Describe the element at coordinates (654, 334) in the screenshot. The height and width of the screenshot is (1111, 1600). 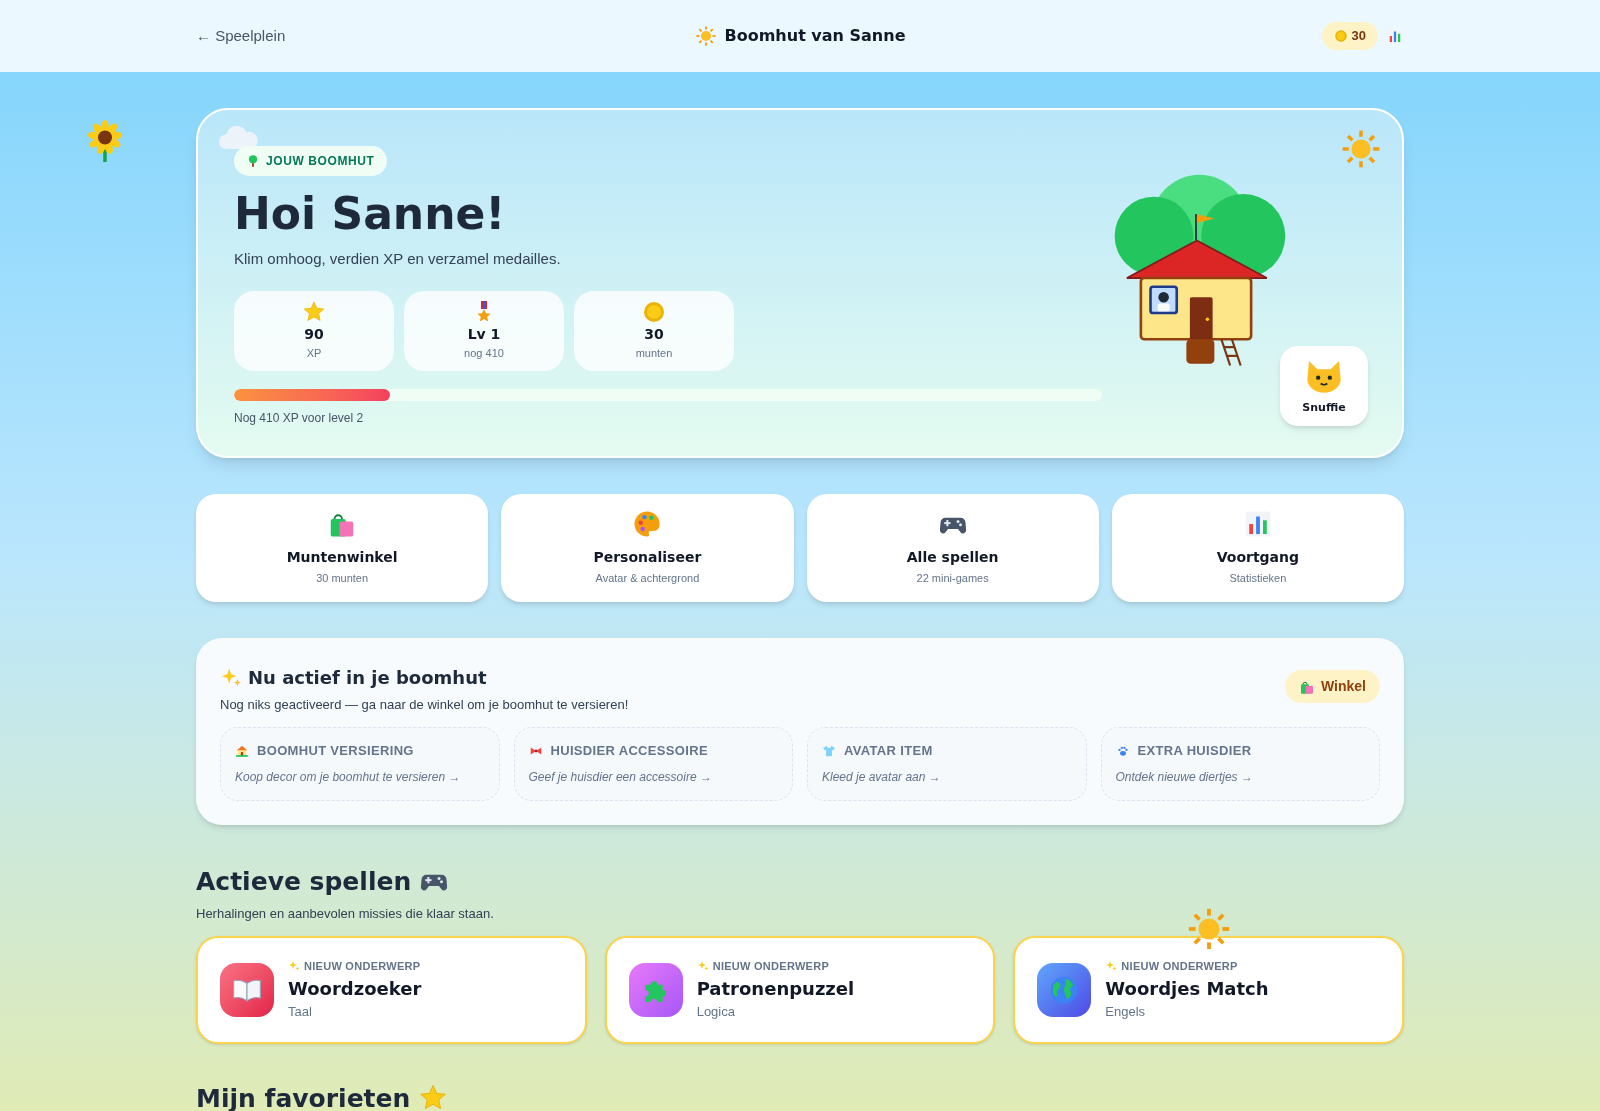
I see `stat-value: 30` at that location.